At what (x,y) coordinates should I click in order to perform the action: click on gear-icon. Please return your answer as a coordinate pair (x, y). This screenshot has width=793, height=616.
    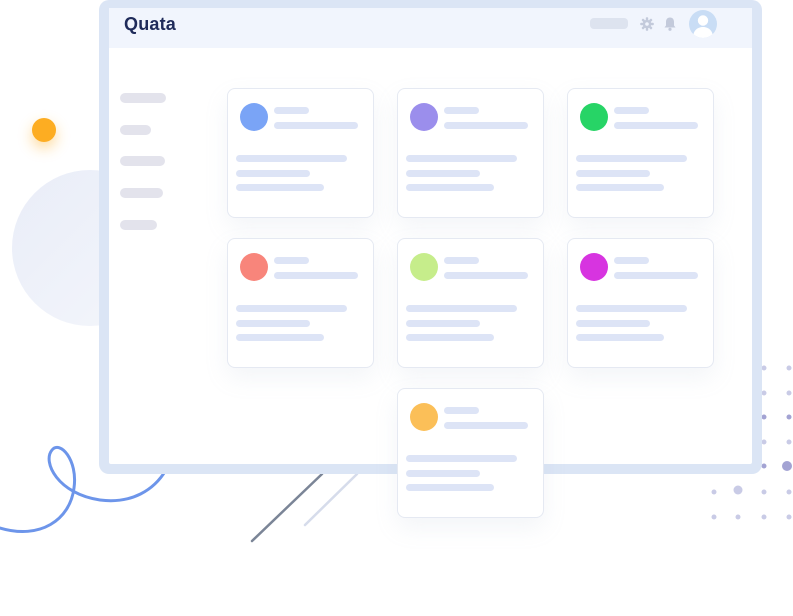
    Looking at the image, I should click on (647, 24).